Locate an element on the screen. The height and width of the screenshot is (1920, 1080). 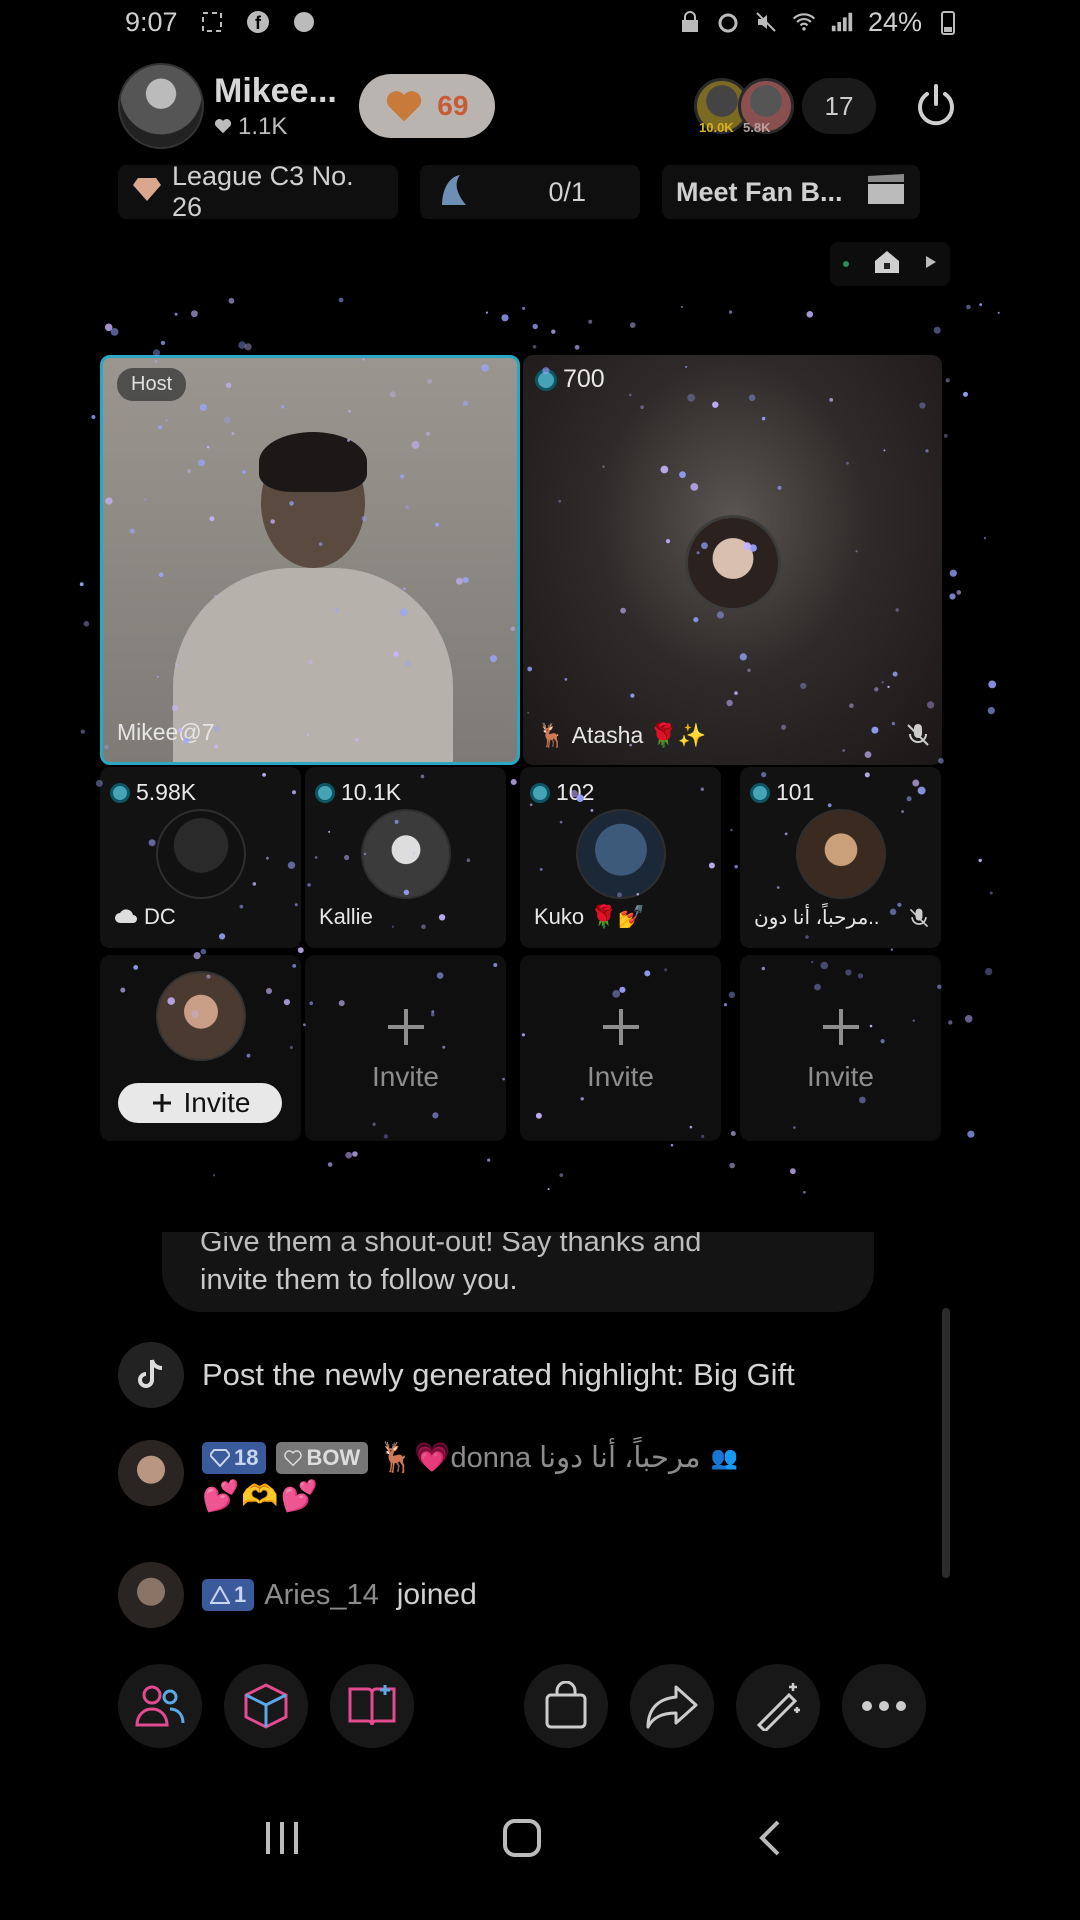
clapperboard-icon is located at coordinates (886, 192).